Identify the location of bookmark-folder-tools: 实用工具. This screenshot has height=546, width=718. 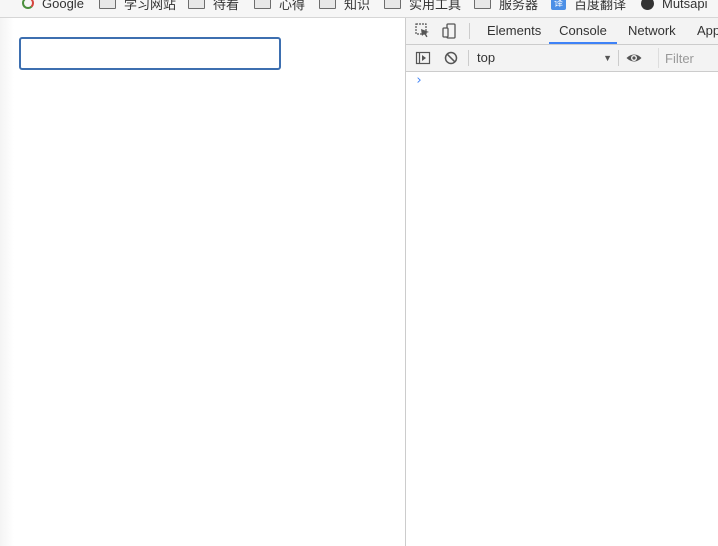
(423, 6).